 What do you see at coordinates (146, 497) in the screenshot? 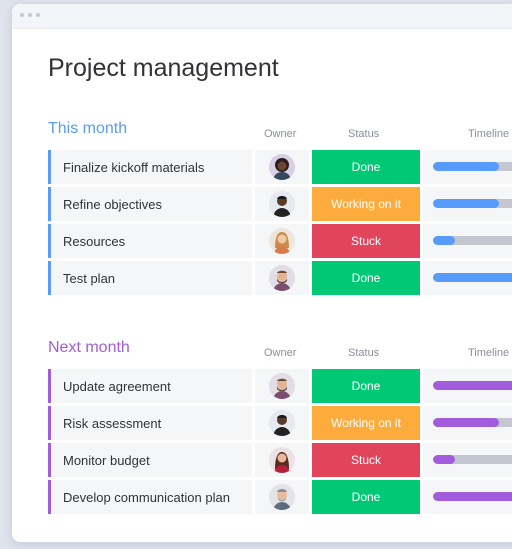
I see `task-name: Develop communication plan` at bounding box center [146, 497].